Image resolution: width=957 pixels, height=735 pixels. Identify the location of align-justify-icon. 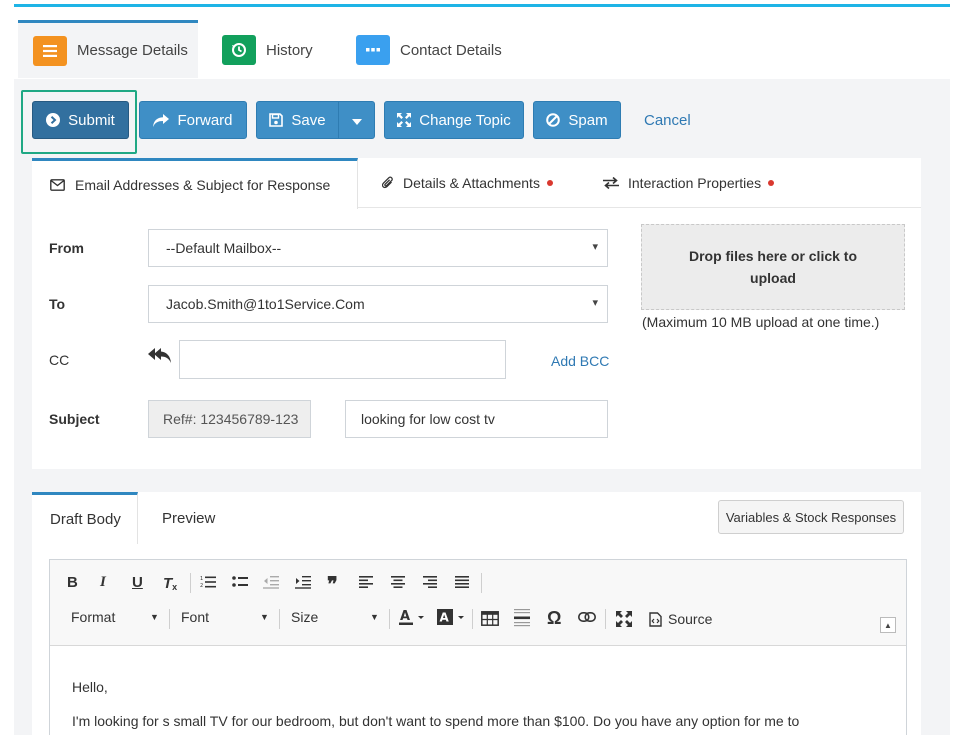
(462, 582).